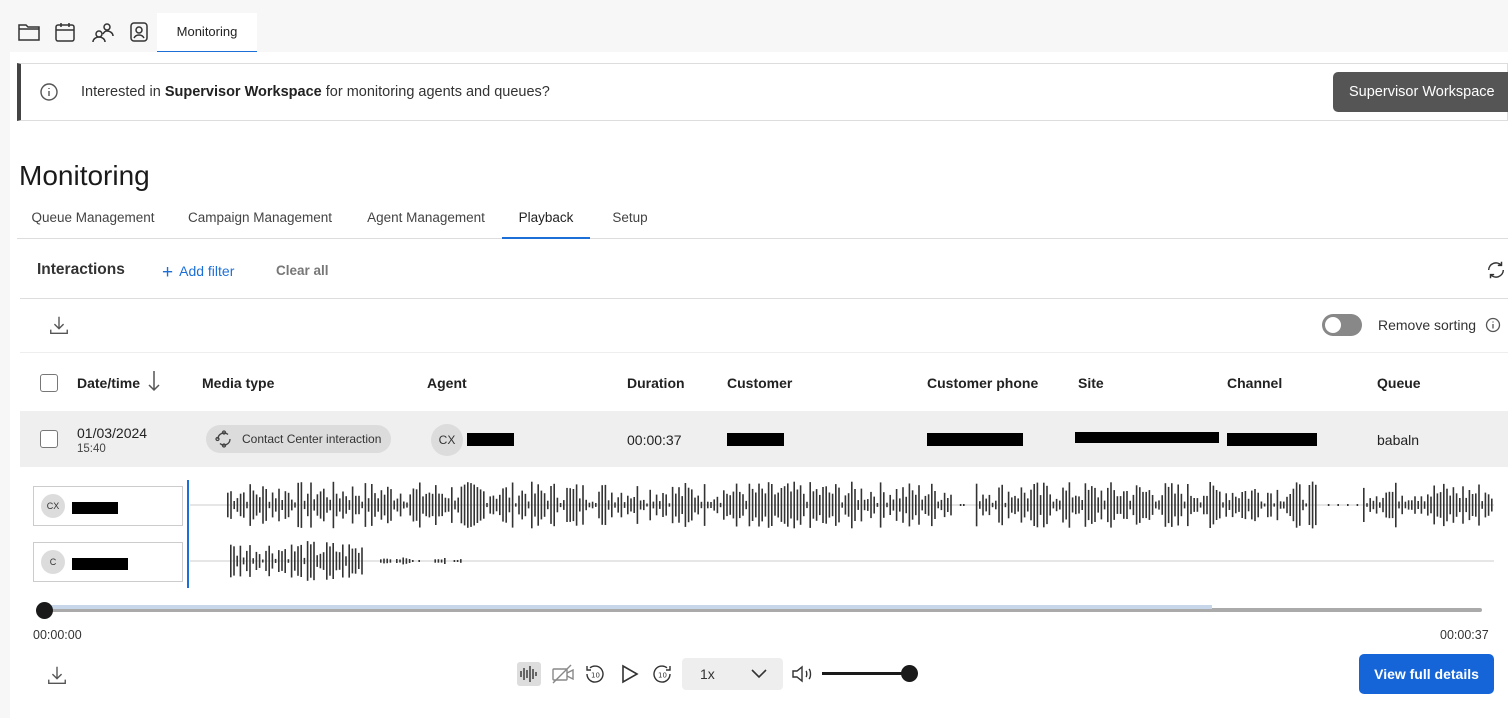 This screenshot has width=1508, height=718. What do you see at coordinates (188, 534) in the screenshot?
I see `playhead-line` at bounding box center [188, 534].